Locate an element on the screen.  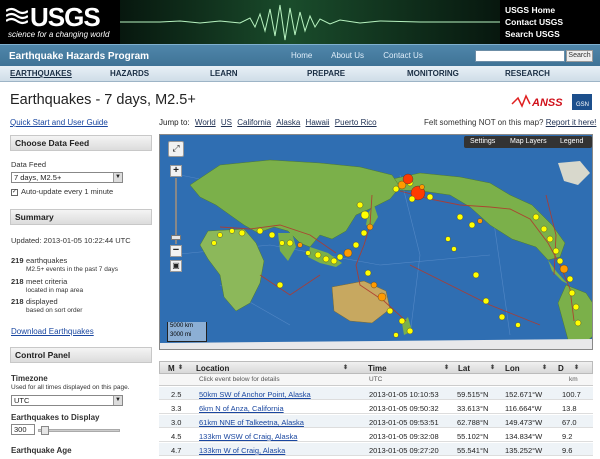
usgs-home-link: USGS Home is located at coordinates (551, 10).